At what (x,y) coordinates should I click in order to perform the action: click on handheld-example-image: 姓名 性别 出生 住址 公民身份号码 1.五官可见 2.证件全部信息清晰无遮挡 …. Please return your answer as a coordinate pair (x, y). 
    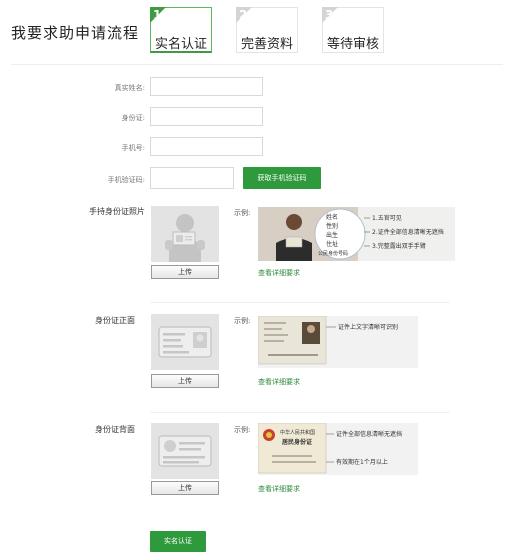
    Looking at the image, I should click on (356, 236).